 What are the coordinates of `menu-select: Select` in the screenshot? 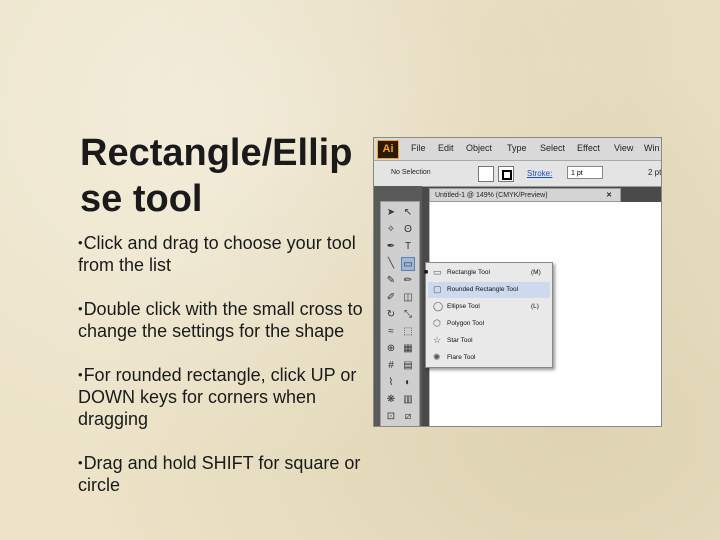 It's located at (552, 148).